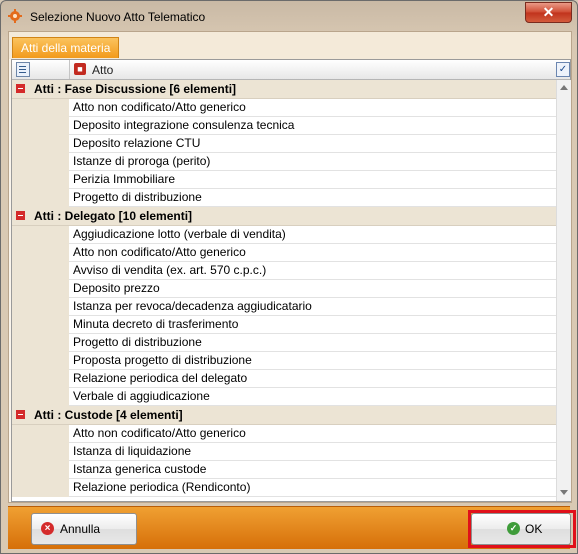 The image size is (578, 554). Describe the element at coordinates (312, 289) in the screenshot. I see `cell-atto: Deposito prezzo` at that location.